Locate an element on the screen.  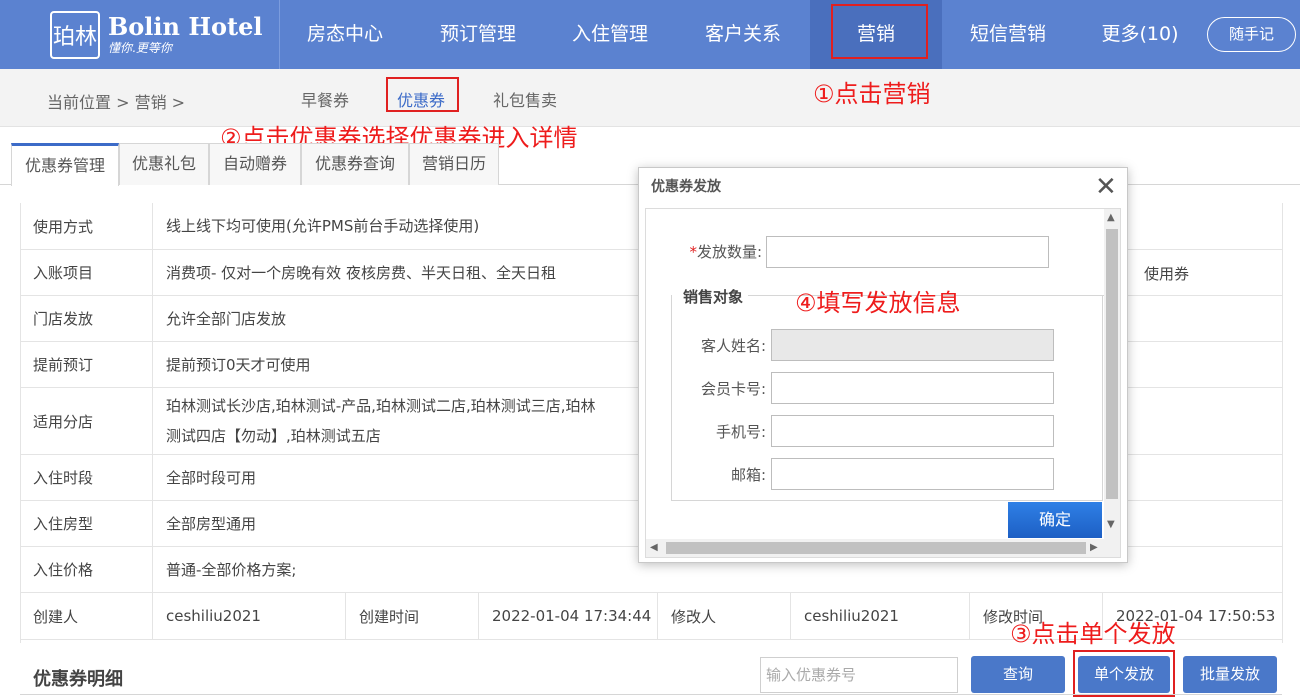
quantity-label: *发放数量: is located at coordinates (725, 252).